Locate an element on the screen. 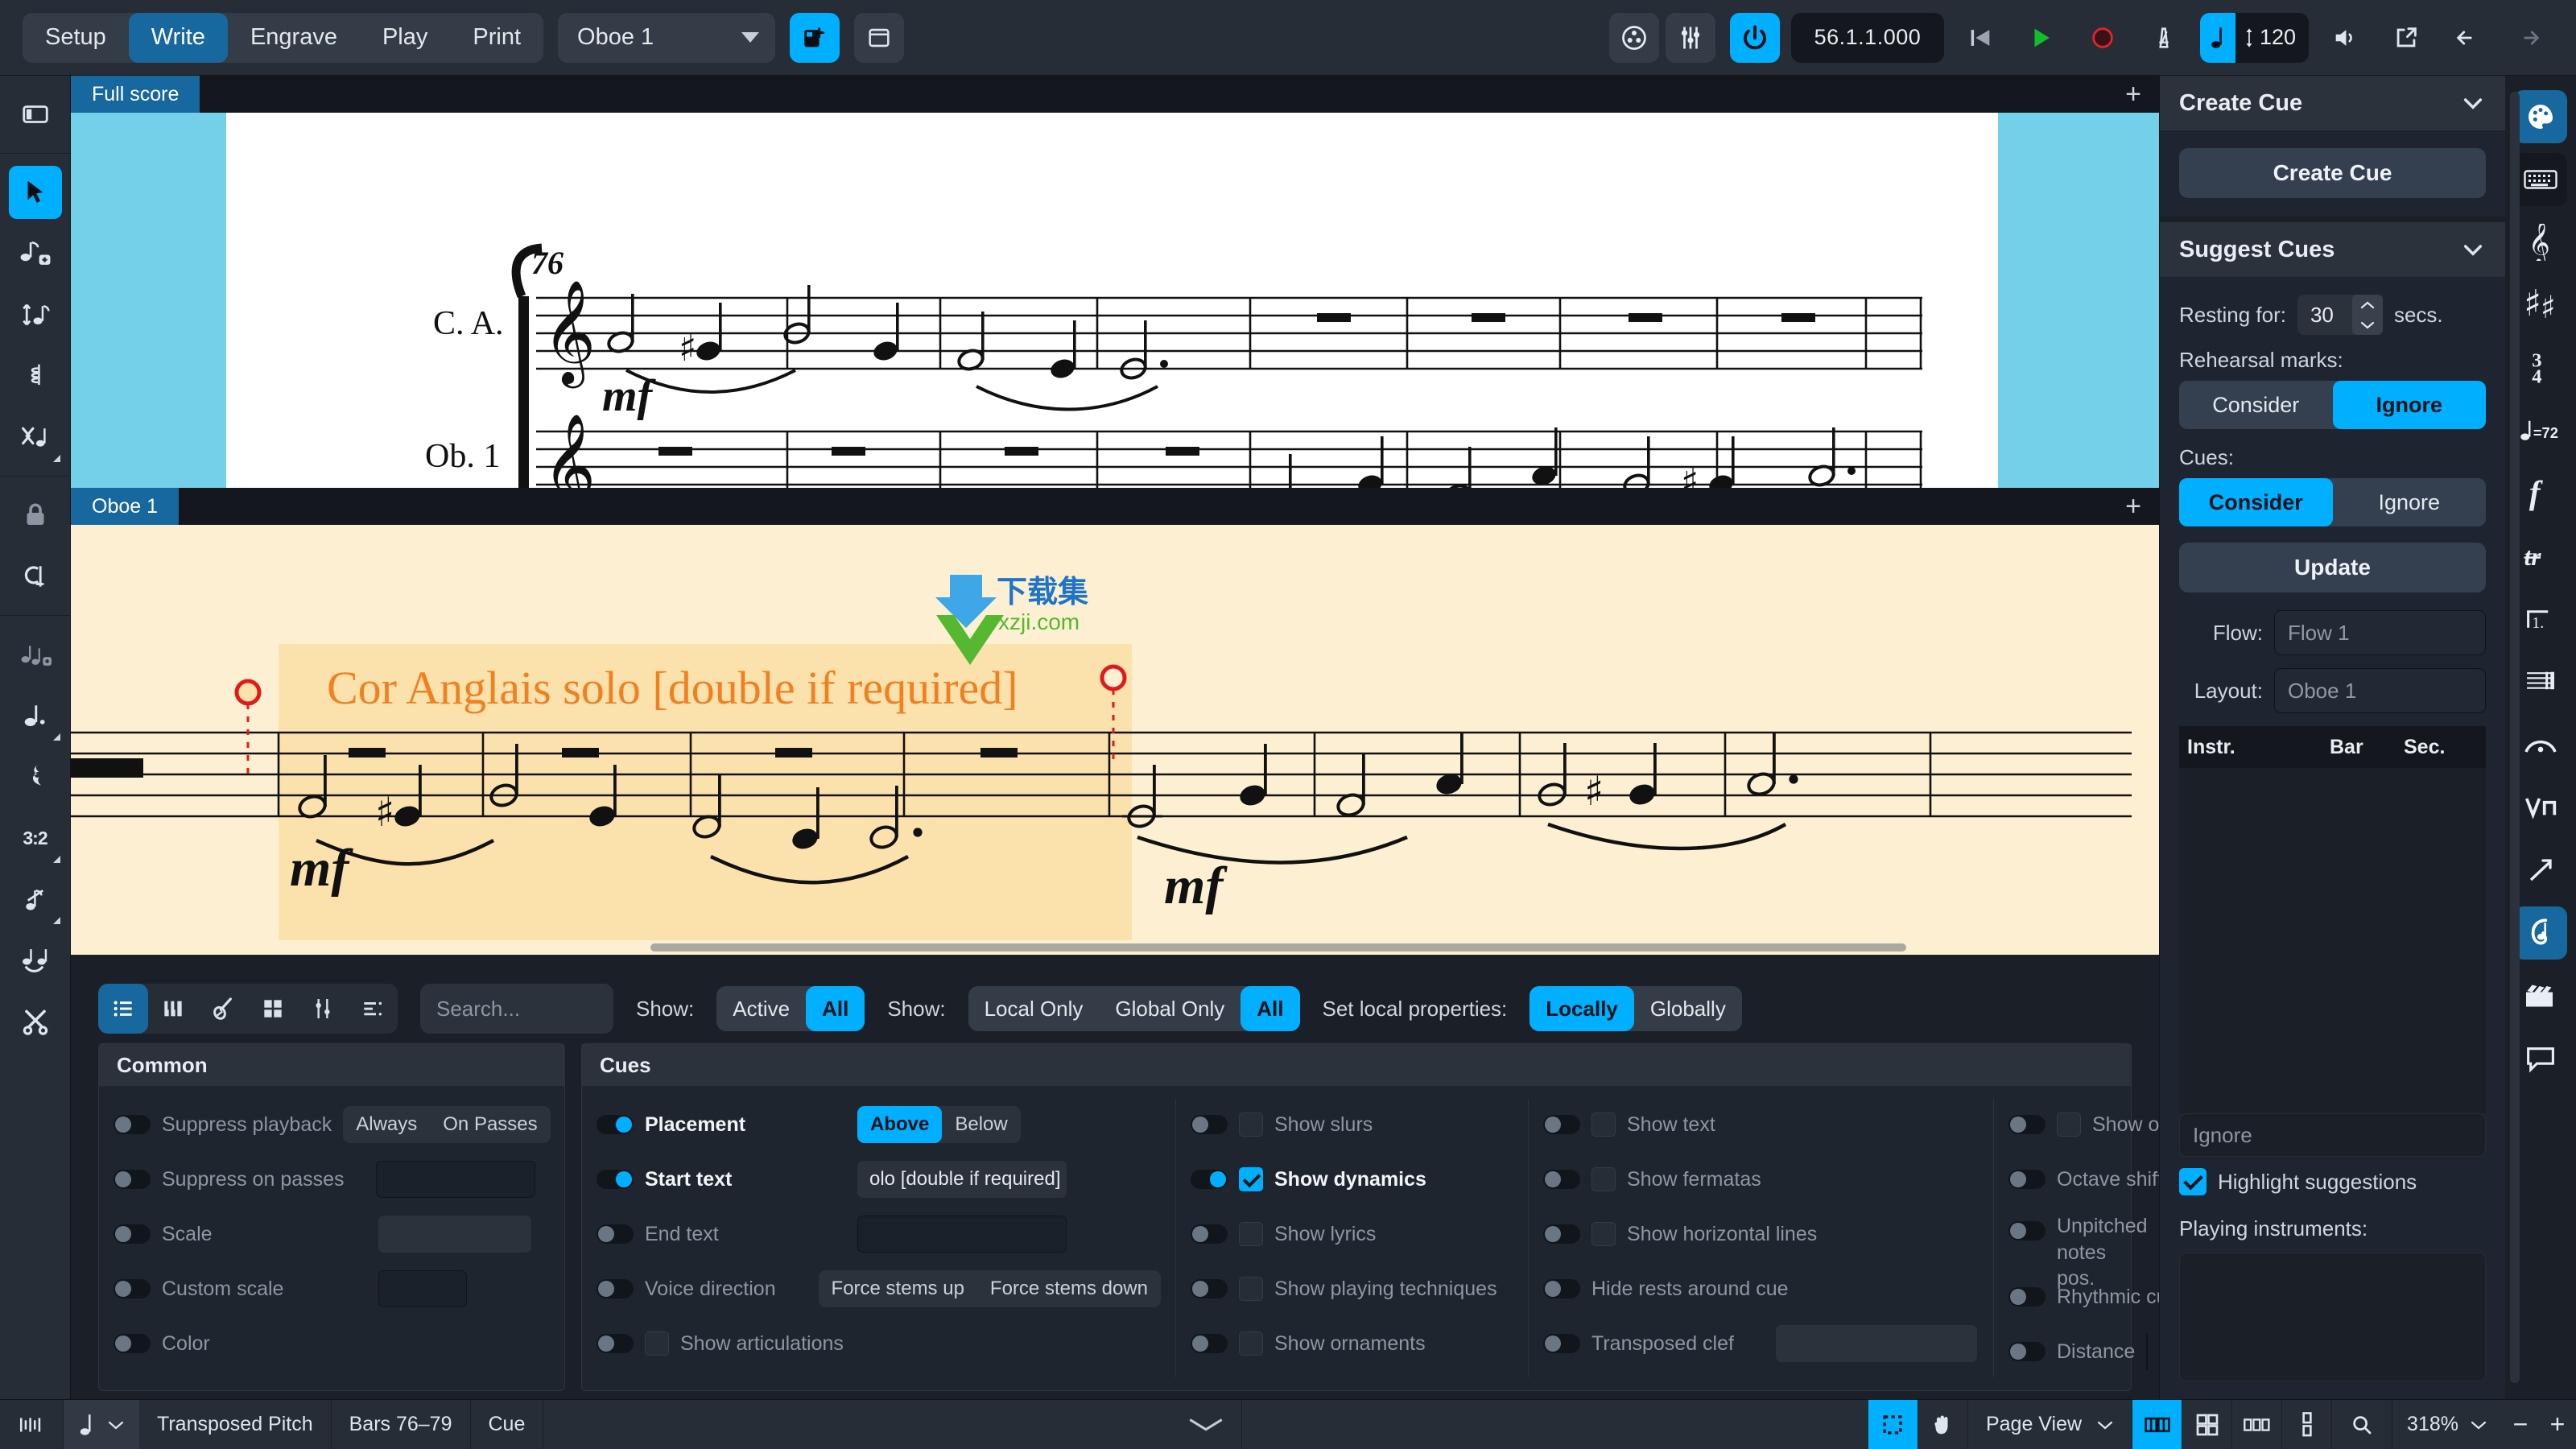  hand-tool-button is located at coordinates (1943, 1424).